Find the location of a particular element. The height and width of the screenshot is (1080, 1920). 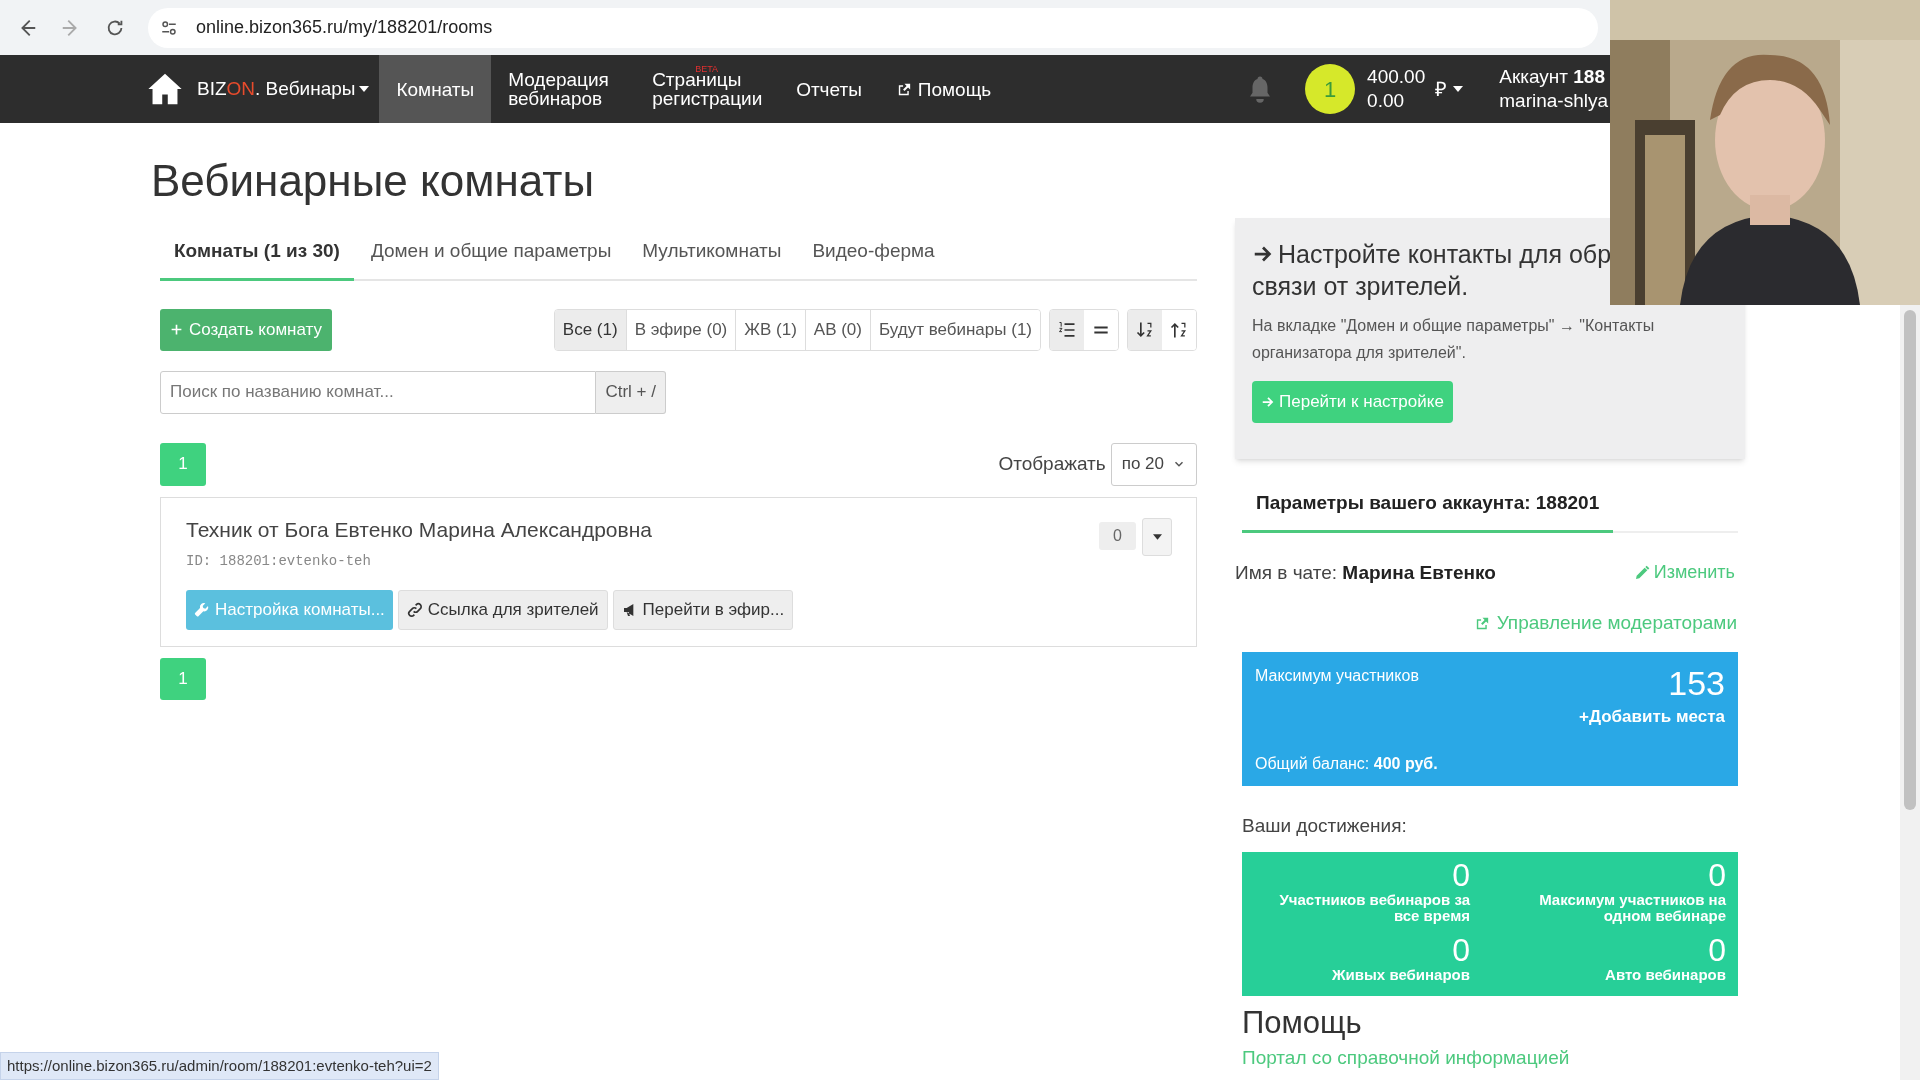

stat-label: Максимум участников is located at coordinates (1337, 675).